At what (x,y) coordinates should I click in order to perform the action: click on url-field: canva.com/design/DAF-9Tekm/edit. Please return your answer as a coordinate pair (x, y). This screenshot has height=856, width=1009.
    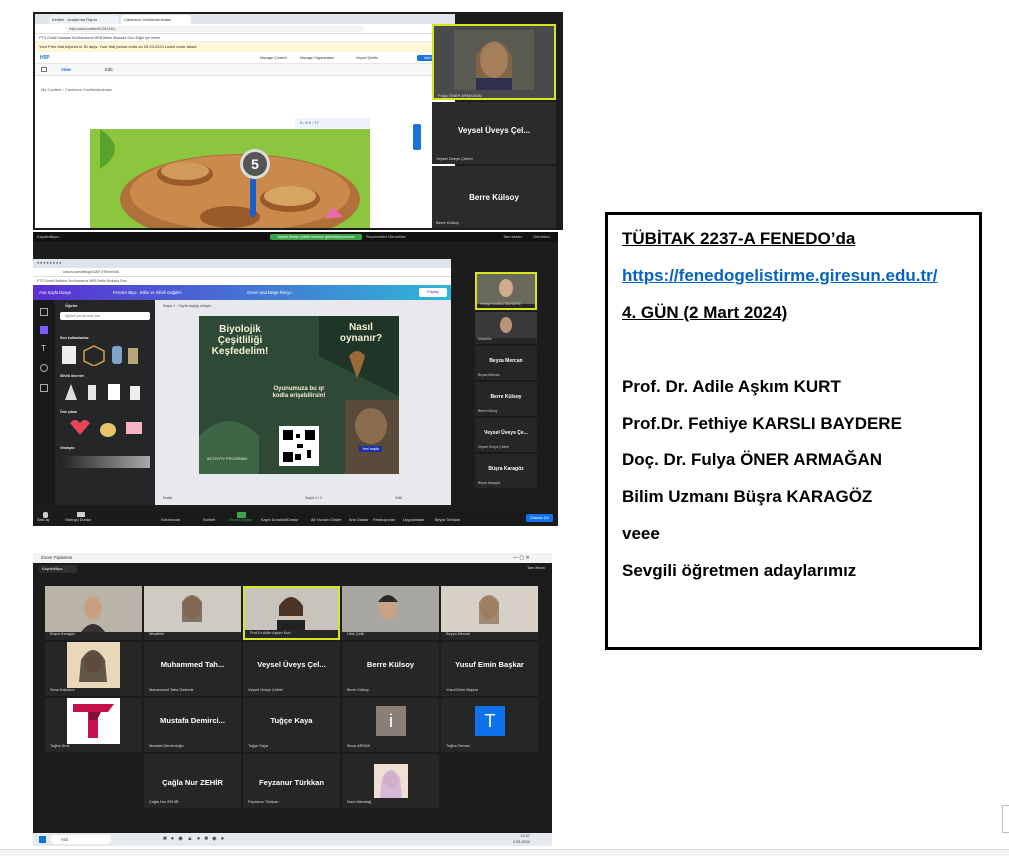
    Looking at the image, I should click on (242, 272).